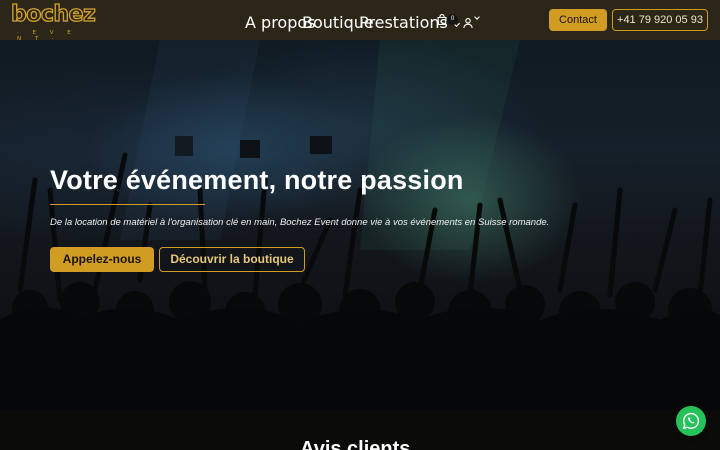 The height and width of the screenshot is (450, 720). Describe the element at coordinates (355, 444) in the screenshot. I see `section-title: Avis clients` at that location.